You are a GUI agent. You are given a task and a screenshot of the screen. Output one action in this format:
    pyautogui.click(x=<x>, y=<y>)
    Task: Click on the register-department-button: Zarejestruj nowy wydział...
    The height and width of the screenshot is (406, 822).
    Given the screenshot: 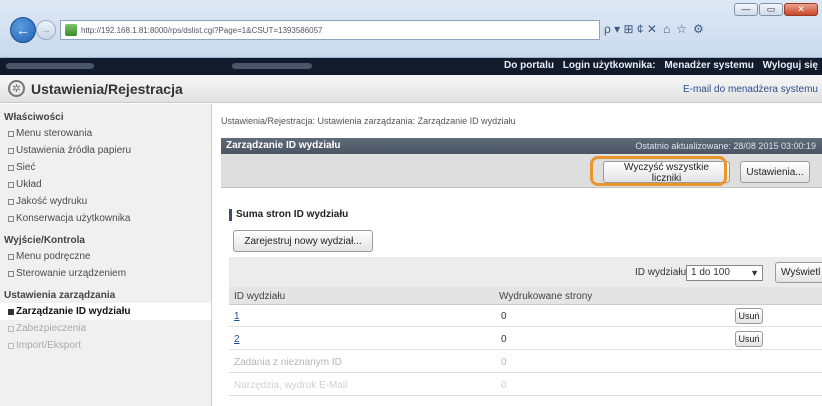 What is the action you would take?
    pyautogui.click(x=303, y=241)
    